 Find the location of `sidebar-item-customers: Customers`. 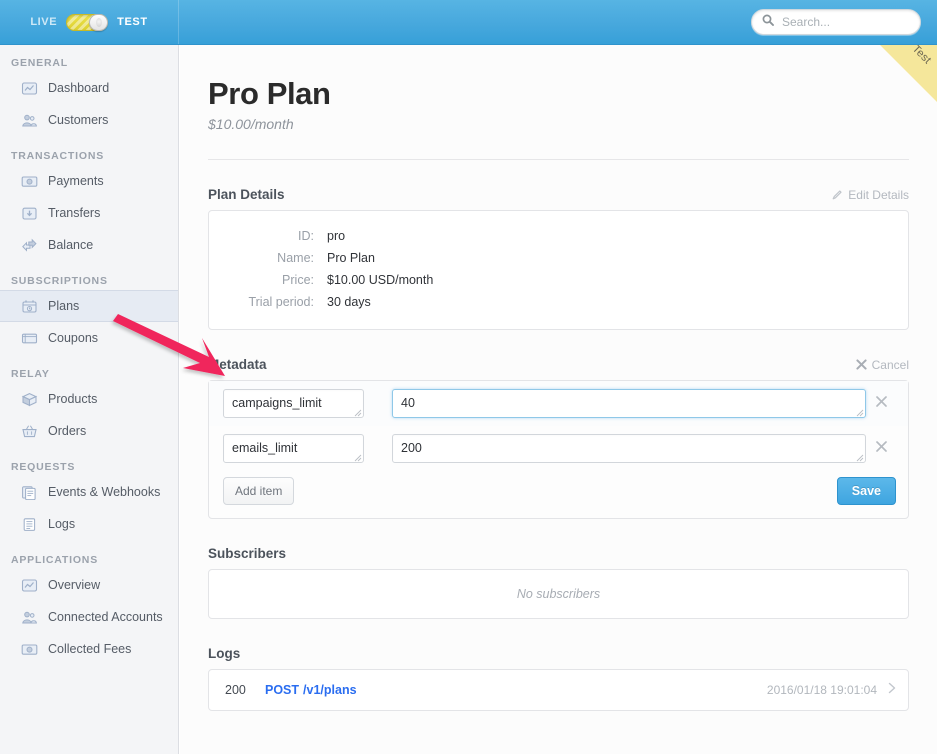

sidebar-item-customers: Customers is located at coordinates (89, 120).